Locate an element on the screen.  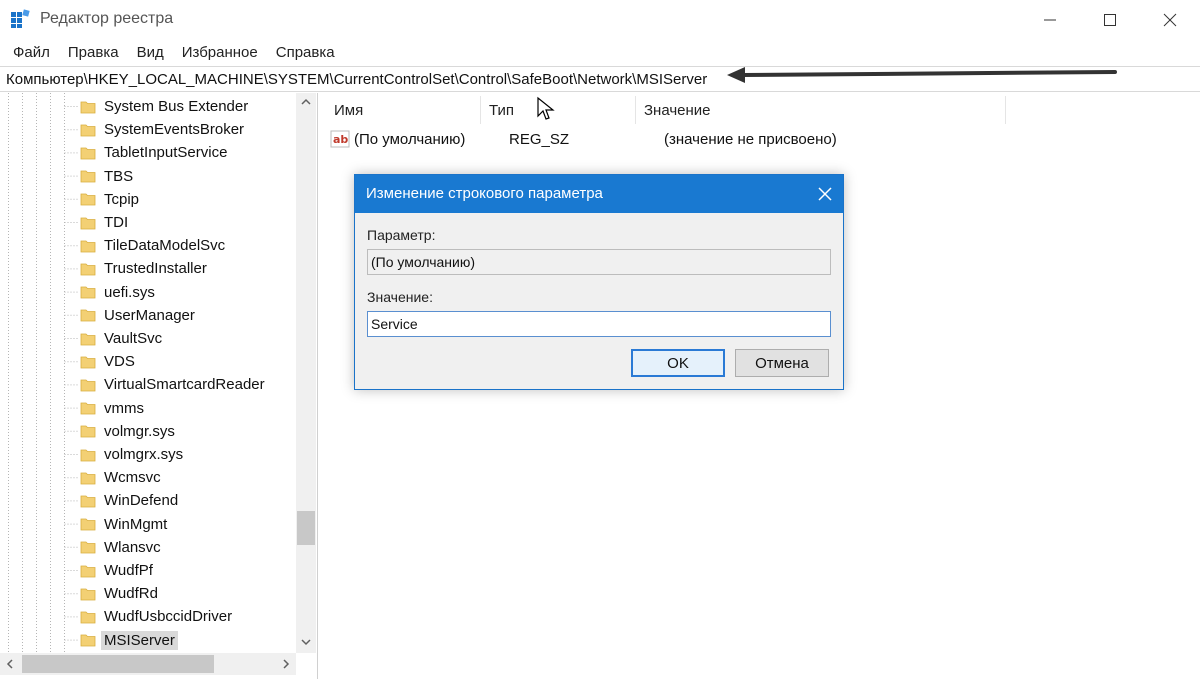
cancel-button: Отмена is located at coordinates (782, 363).